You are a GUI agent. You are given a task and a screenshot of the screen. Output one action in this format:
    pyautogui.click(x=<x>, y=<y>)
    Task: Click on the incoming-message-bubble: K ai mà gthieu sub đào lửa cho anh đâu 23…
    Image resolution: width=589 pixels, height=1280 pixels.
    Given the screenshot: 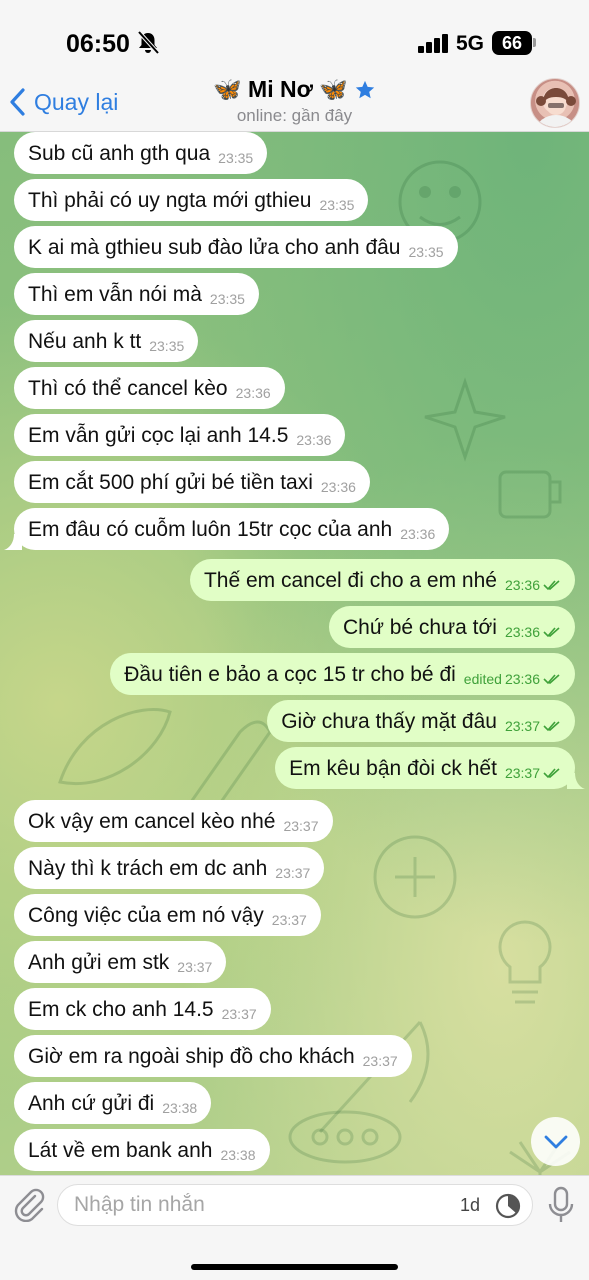 What is the action you would take?
    pyautogui.click(x=236, y=247)
    